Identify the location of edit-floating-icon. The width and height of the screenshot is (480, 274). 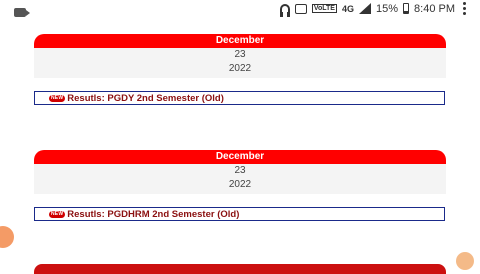
(465, 261).